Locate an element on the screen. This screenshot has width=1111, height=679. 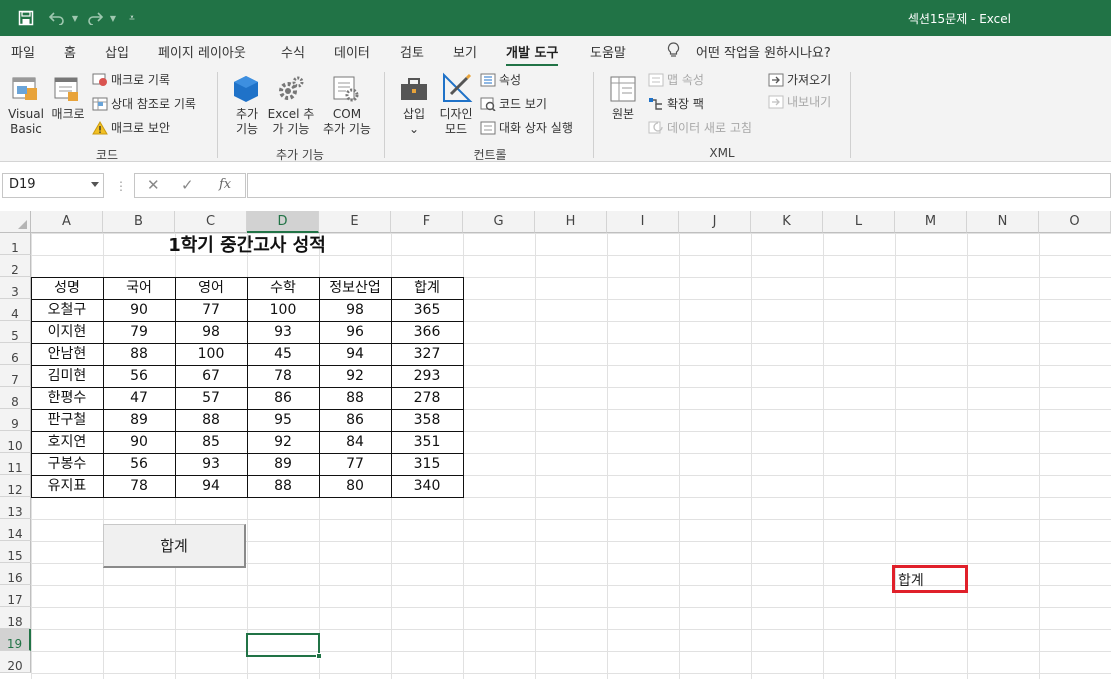
table-cell: 278 is located at coordinates (427, 398).